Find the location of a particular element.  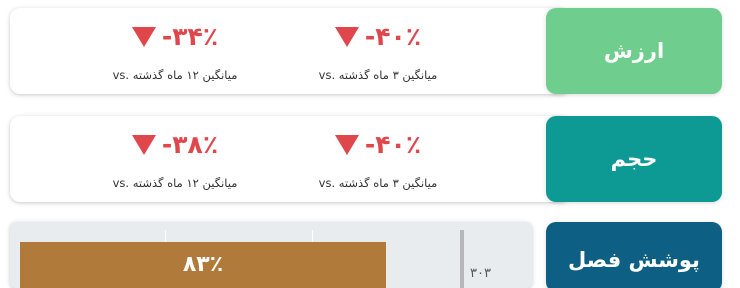

value-metric-3m: -۴۰٪ vs. میانگین ۳ ماه گذشته is located at coordinates (378, 51).